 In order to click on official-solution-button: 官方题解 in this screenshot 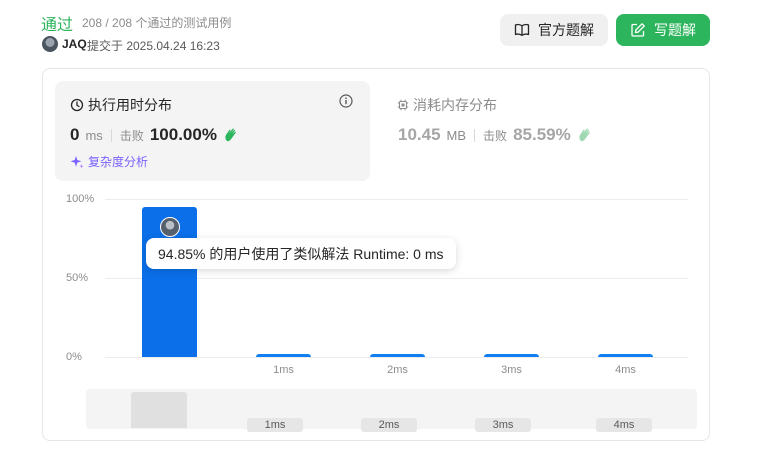, I will do `click(554, 30)`.